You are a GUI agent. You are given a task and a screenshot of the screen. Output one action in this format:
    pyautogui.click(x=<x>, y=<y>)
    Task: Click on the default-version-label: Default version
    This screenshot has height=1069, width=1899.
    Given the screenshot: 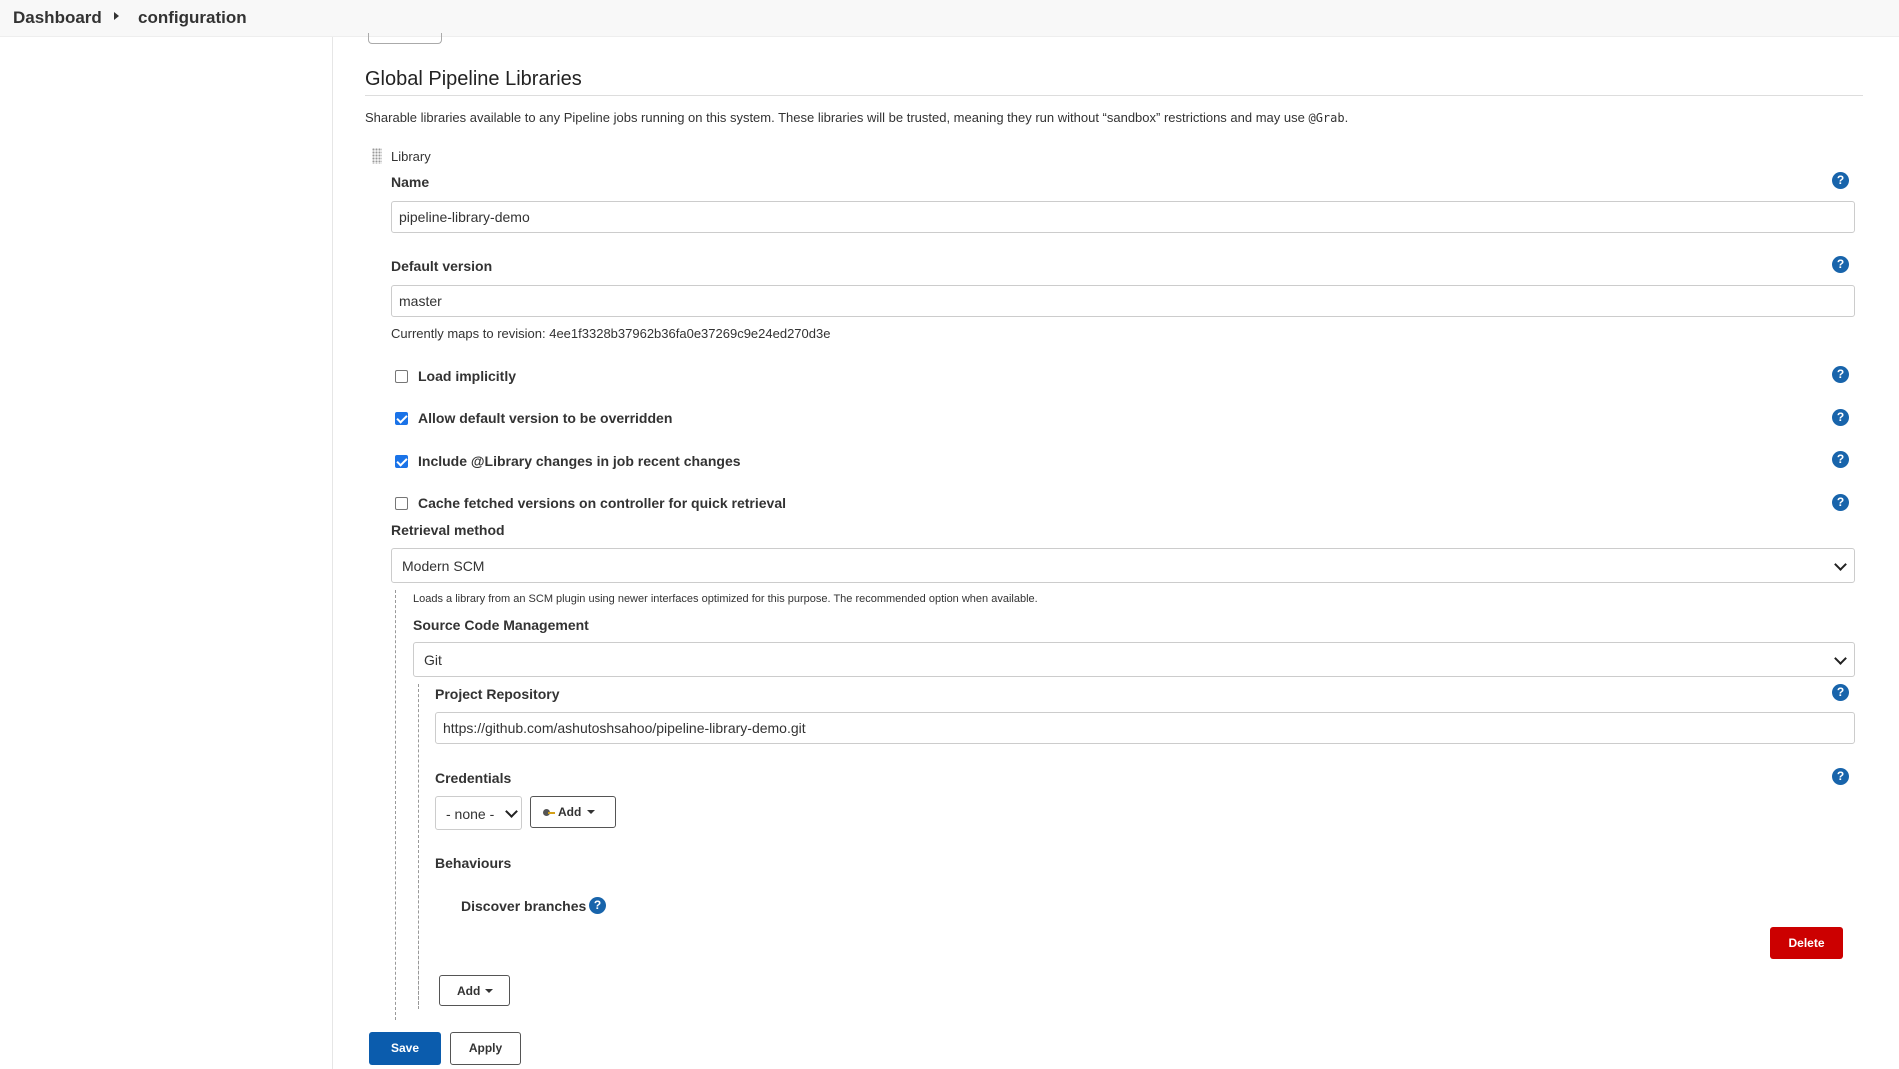 What is the action you would take?
    pyautogui.click(x=442, y=266)
    